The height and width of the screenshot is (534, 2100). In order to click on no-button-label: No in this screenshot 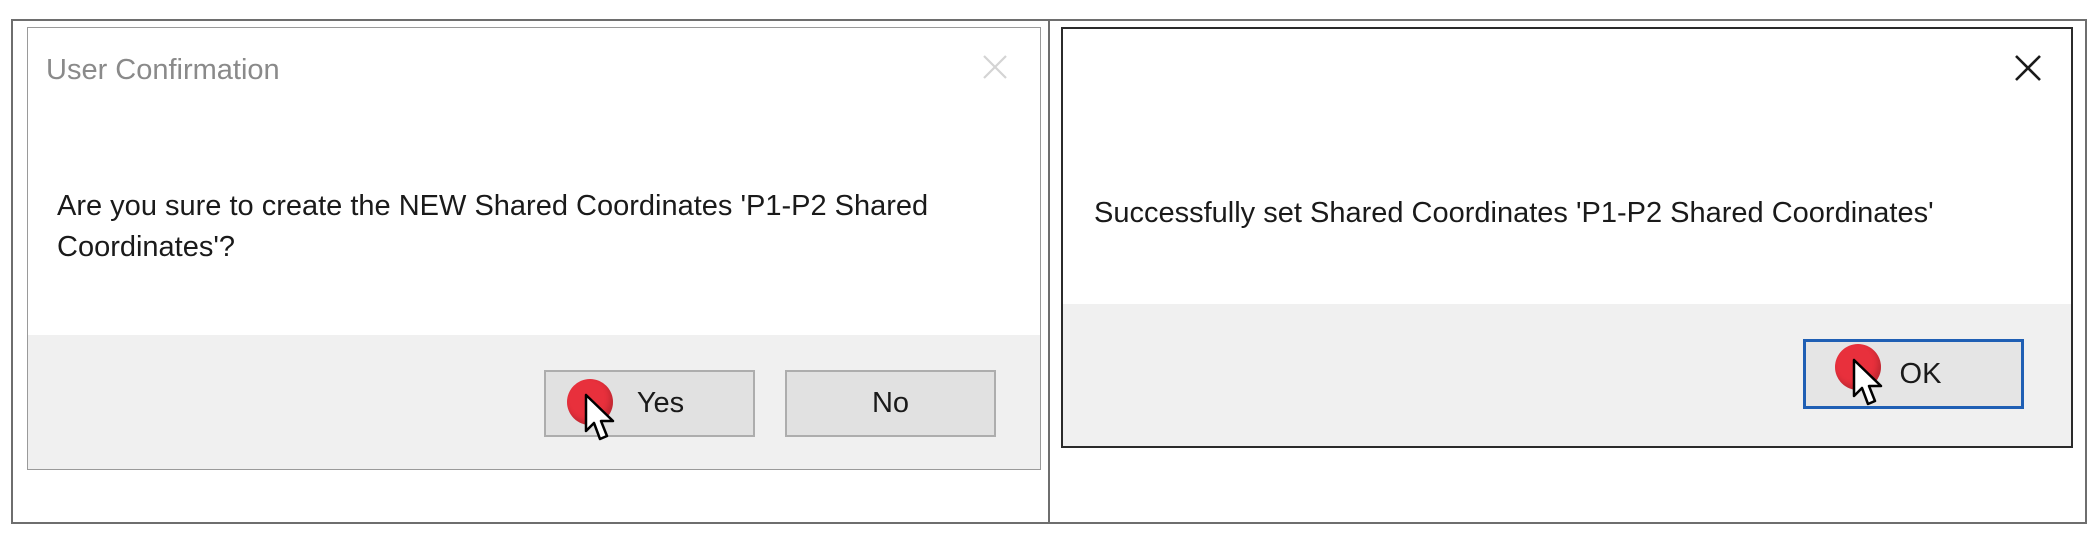, I will do `click(890, 403)`.